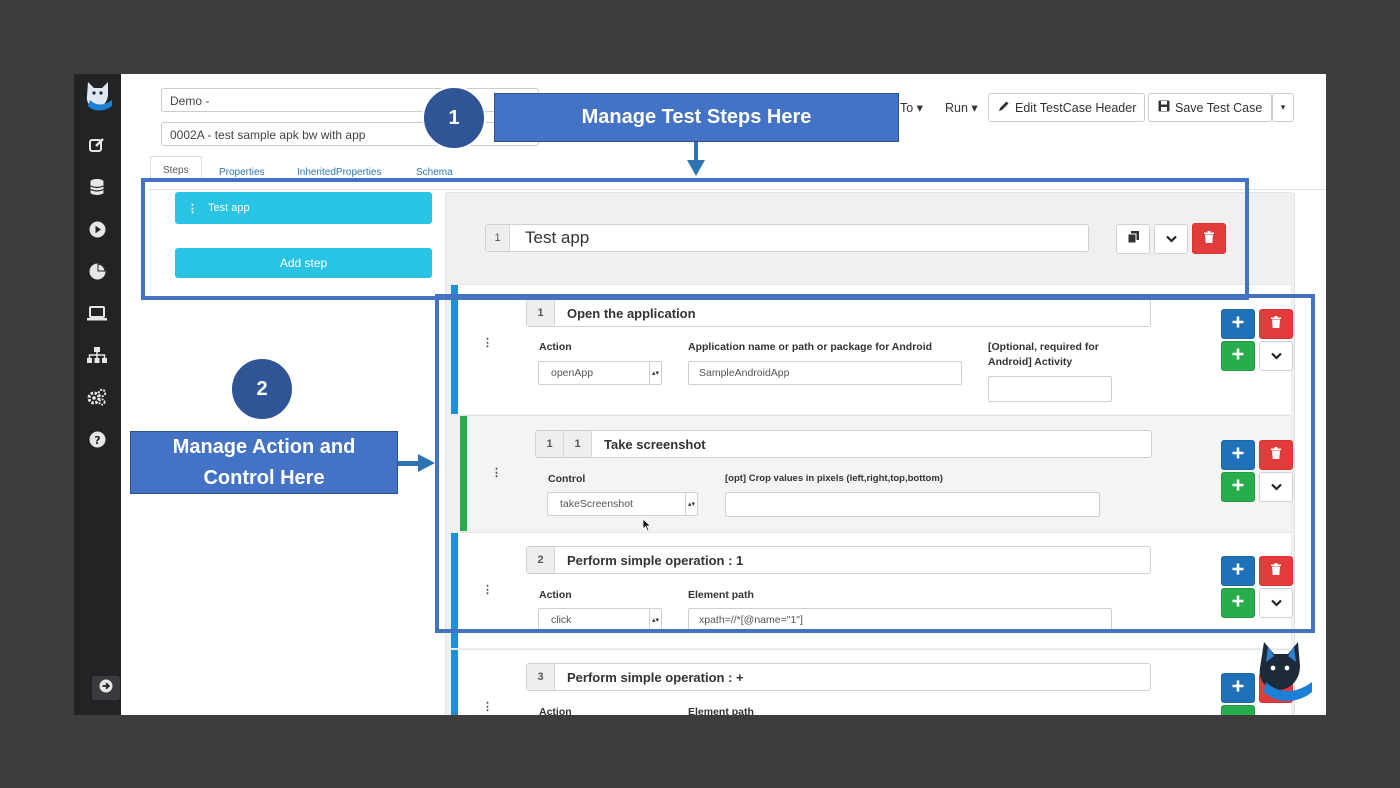 This screenshot has height=788, width=1400. Describe the element at coordinates (264, 462) in the screenshot. I see `annotation-banner-action-control: Manage Action and Control Here` at that location.